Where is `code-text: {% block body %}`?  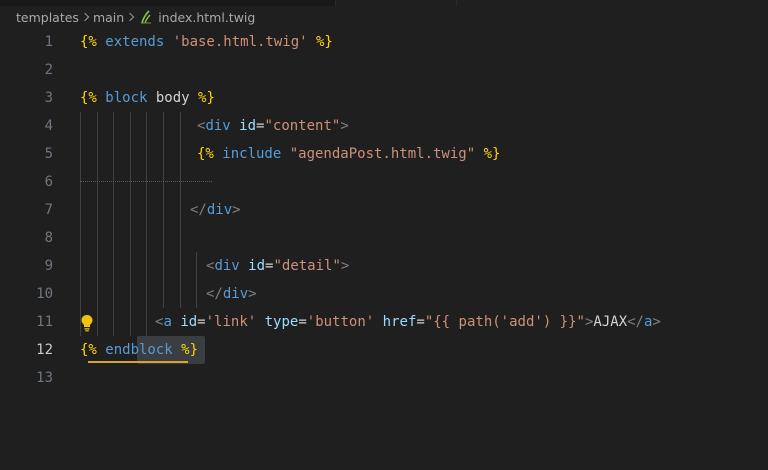
code-text: {% block body %} is located at coordinates (147, 98).